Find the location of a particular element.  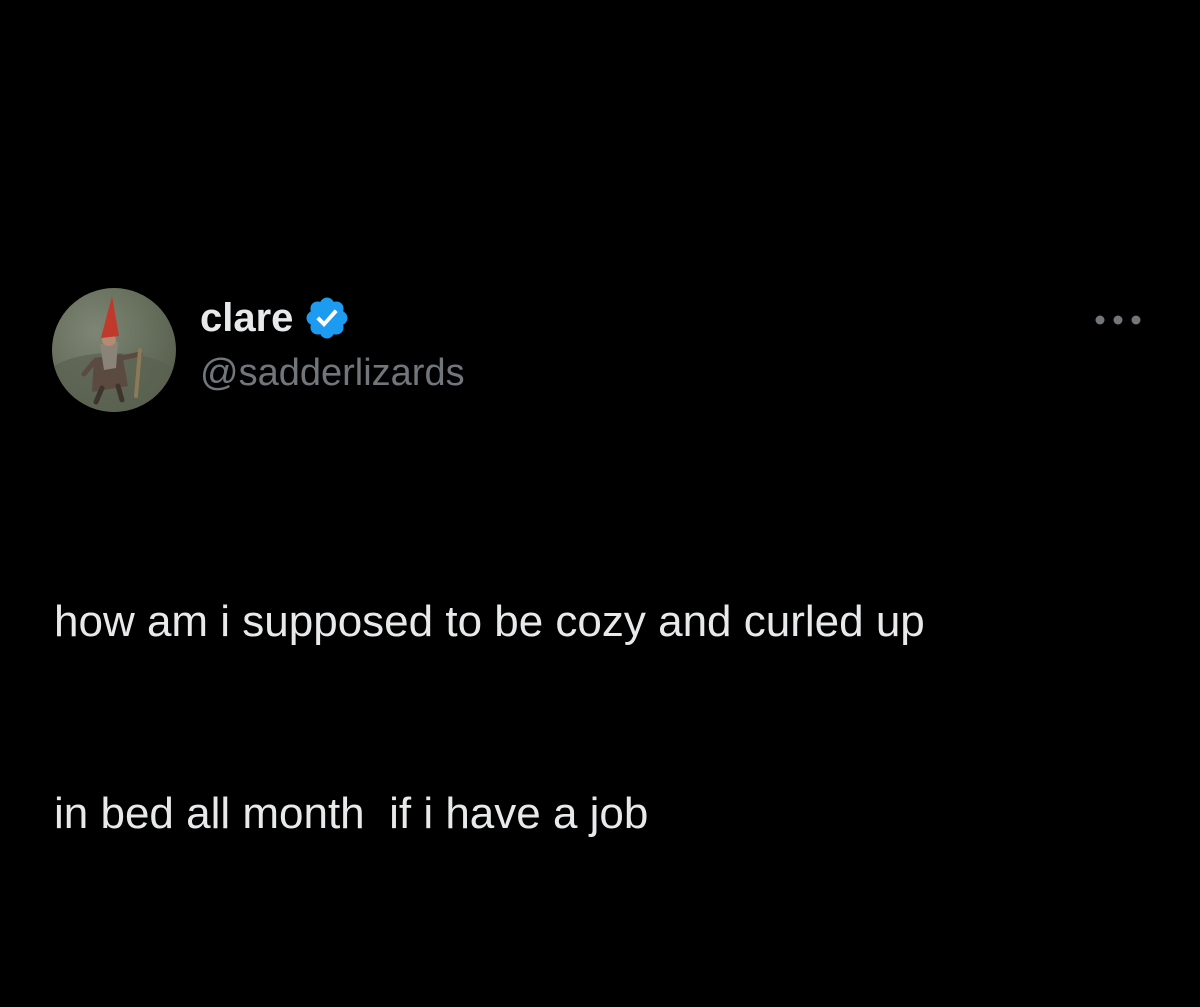

display-name: clare is located at coordinates (246, 318).